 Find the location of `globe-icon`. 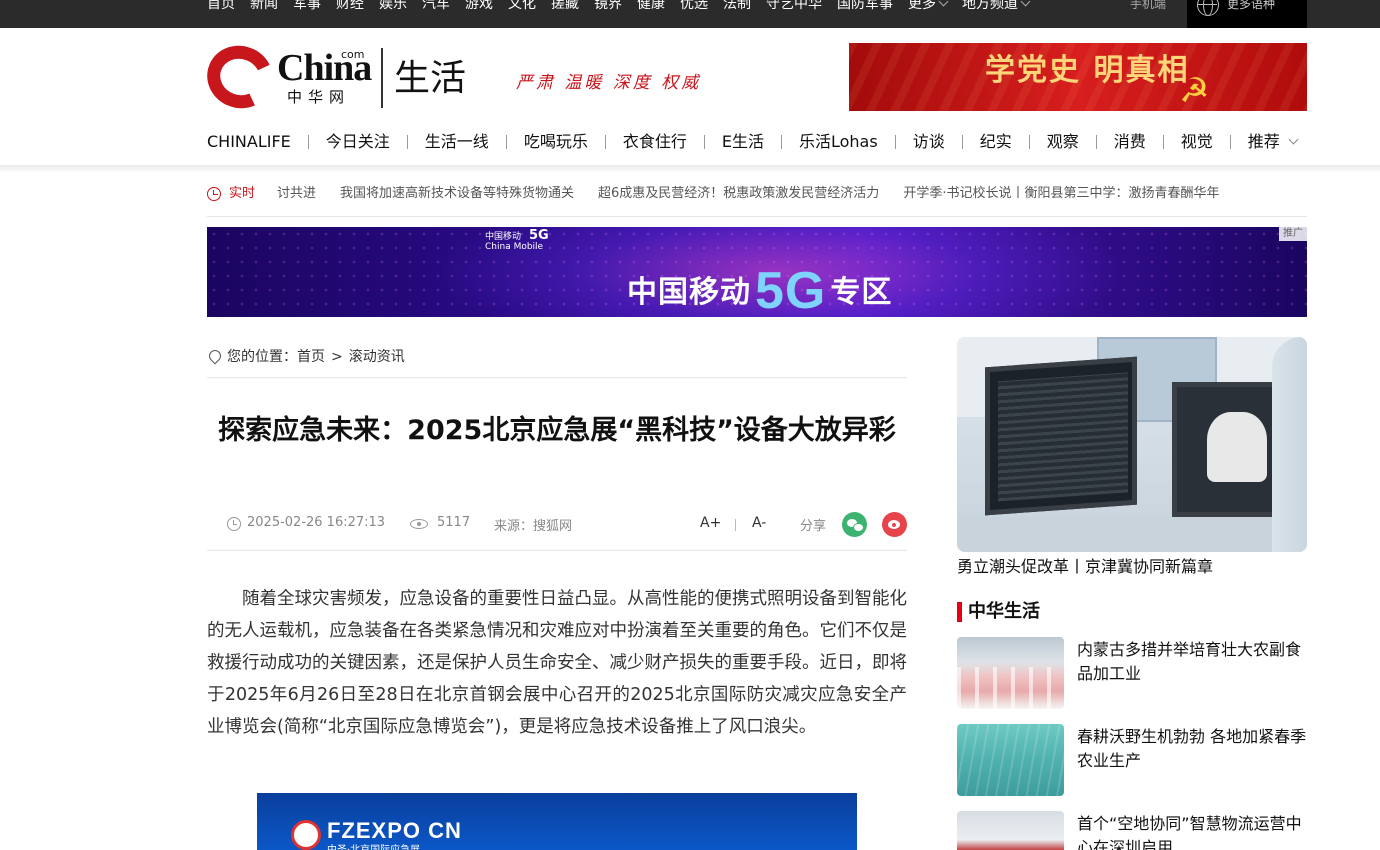

globe-icon is located at coordinates (1208, 8).